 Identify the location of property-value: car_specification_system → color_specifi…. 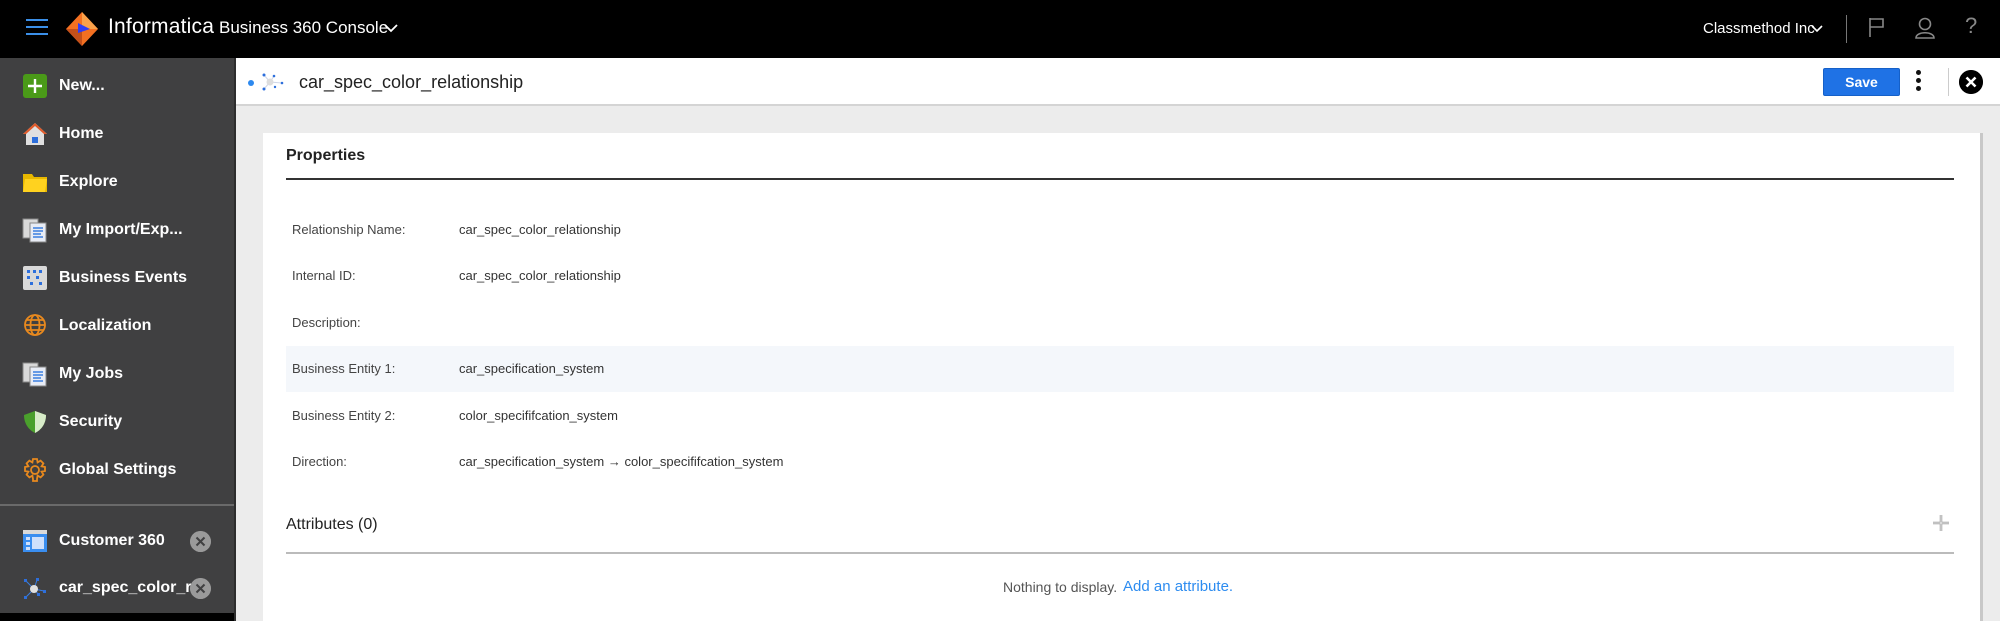
(621, 461).